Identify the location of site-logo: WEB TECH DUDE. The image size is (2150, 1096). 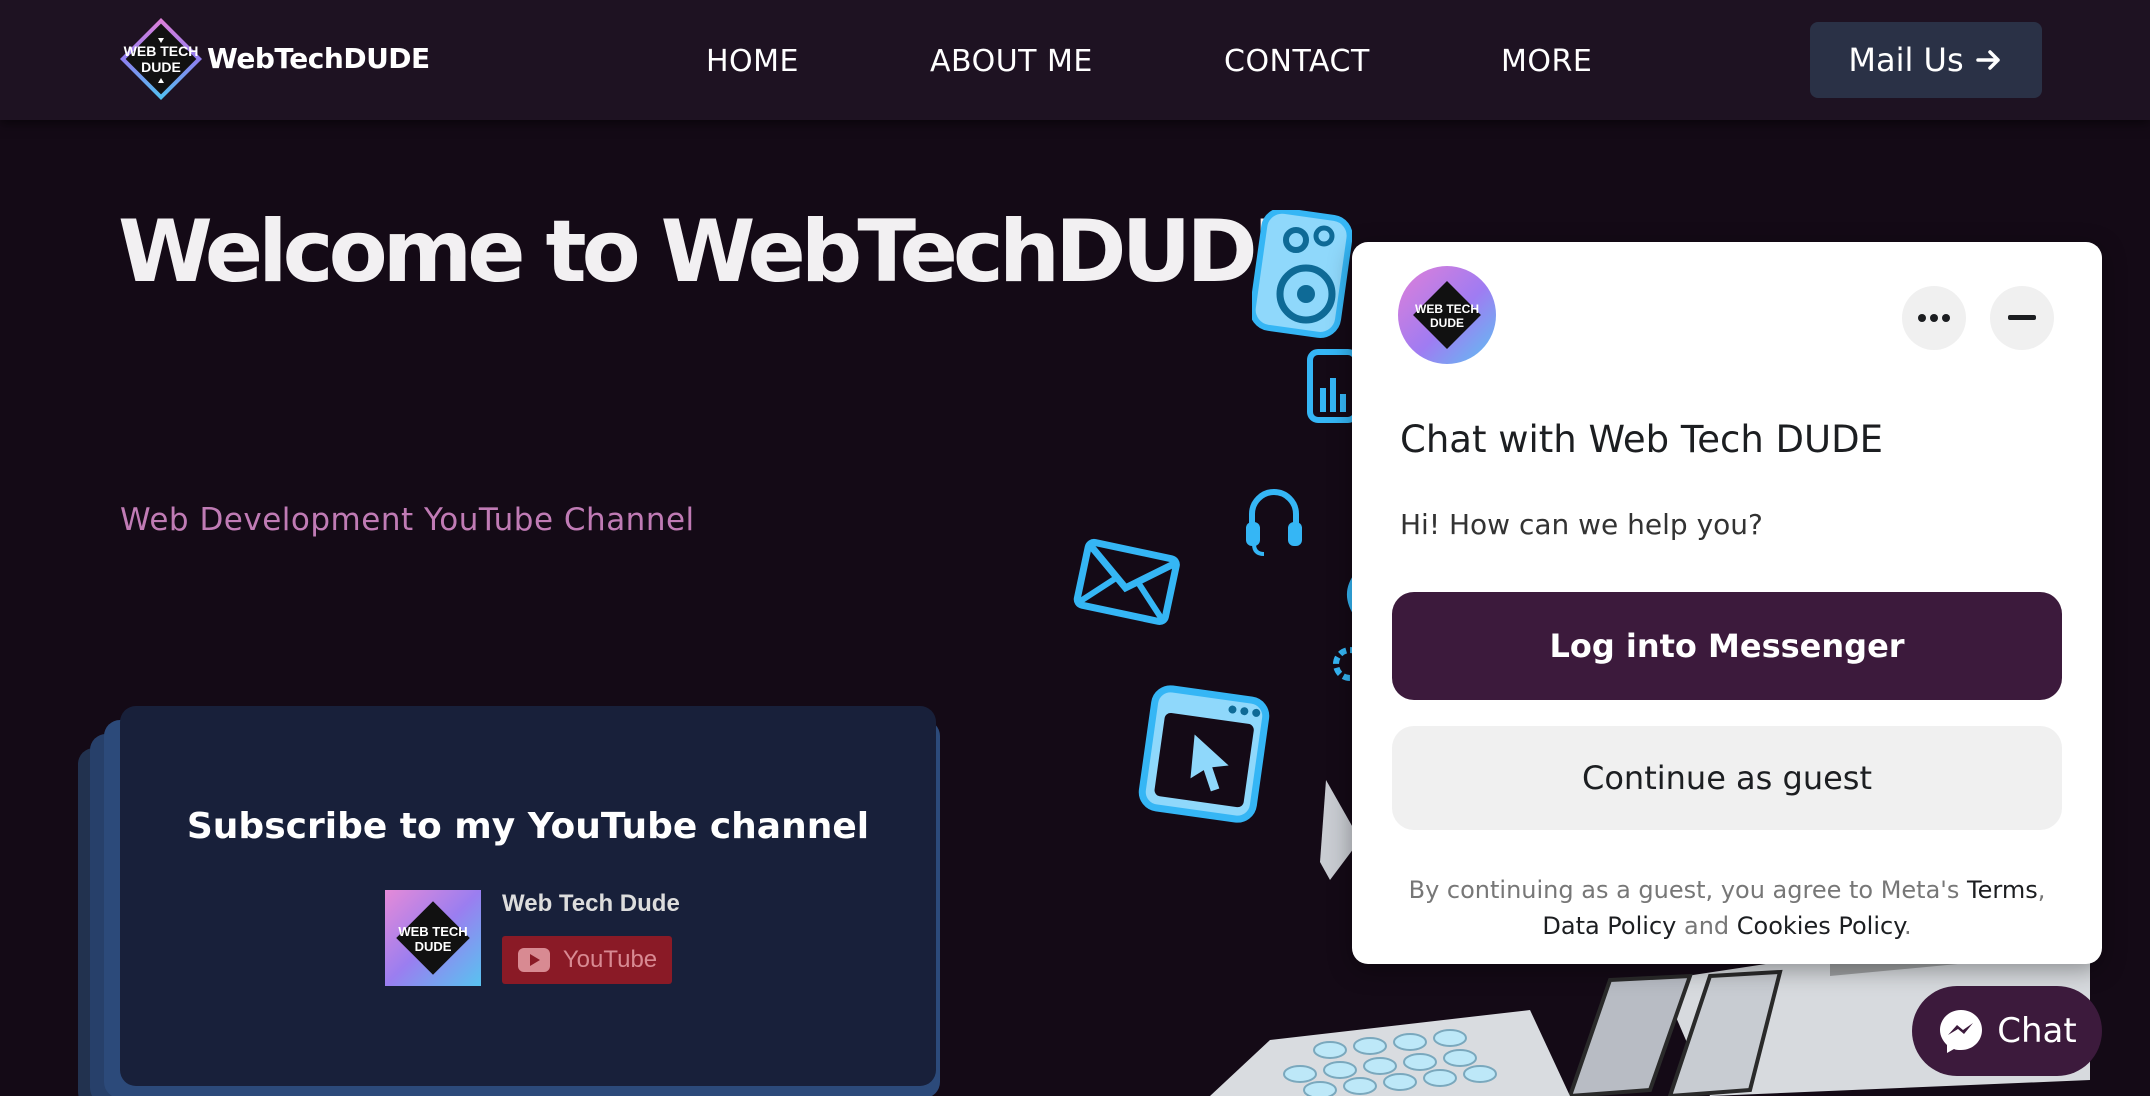
(161, 59).